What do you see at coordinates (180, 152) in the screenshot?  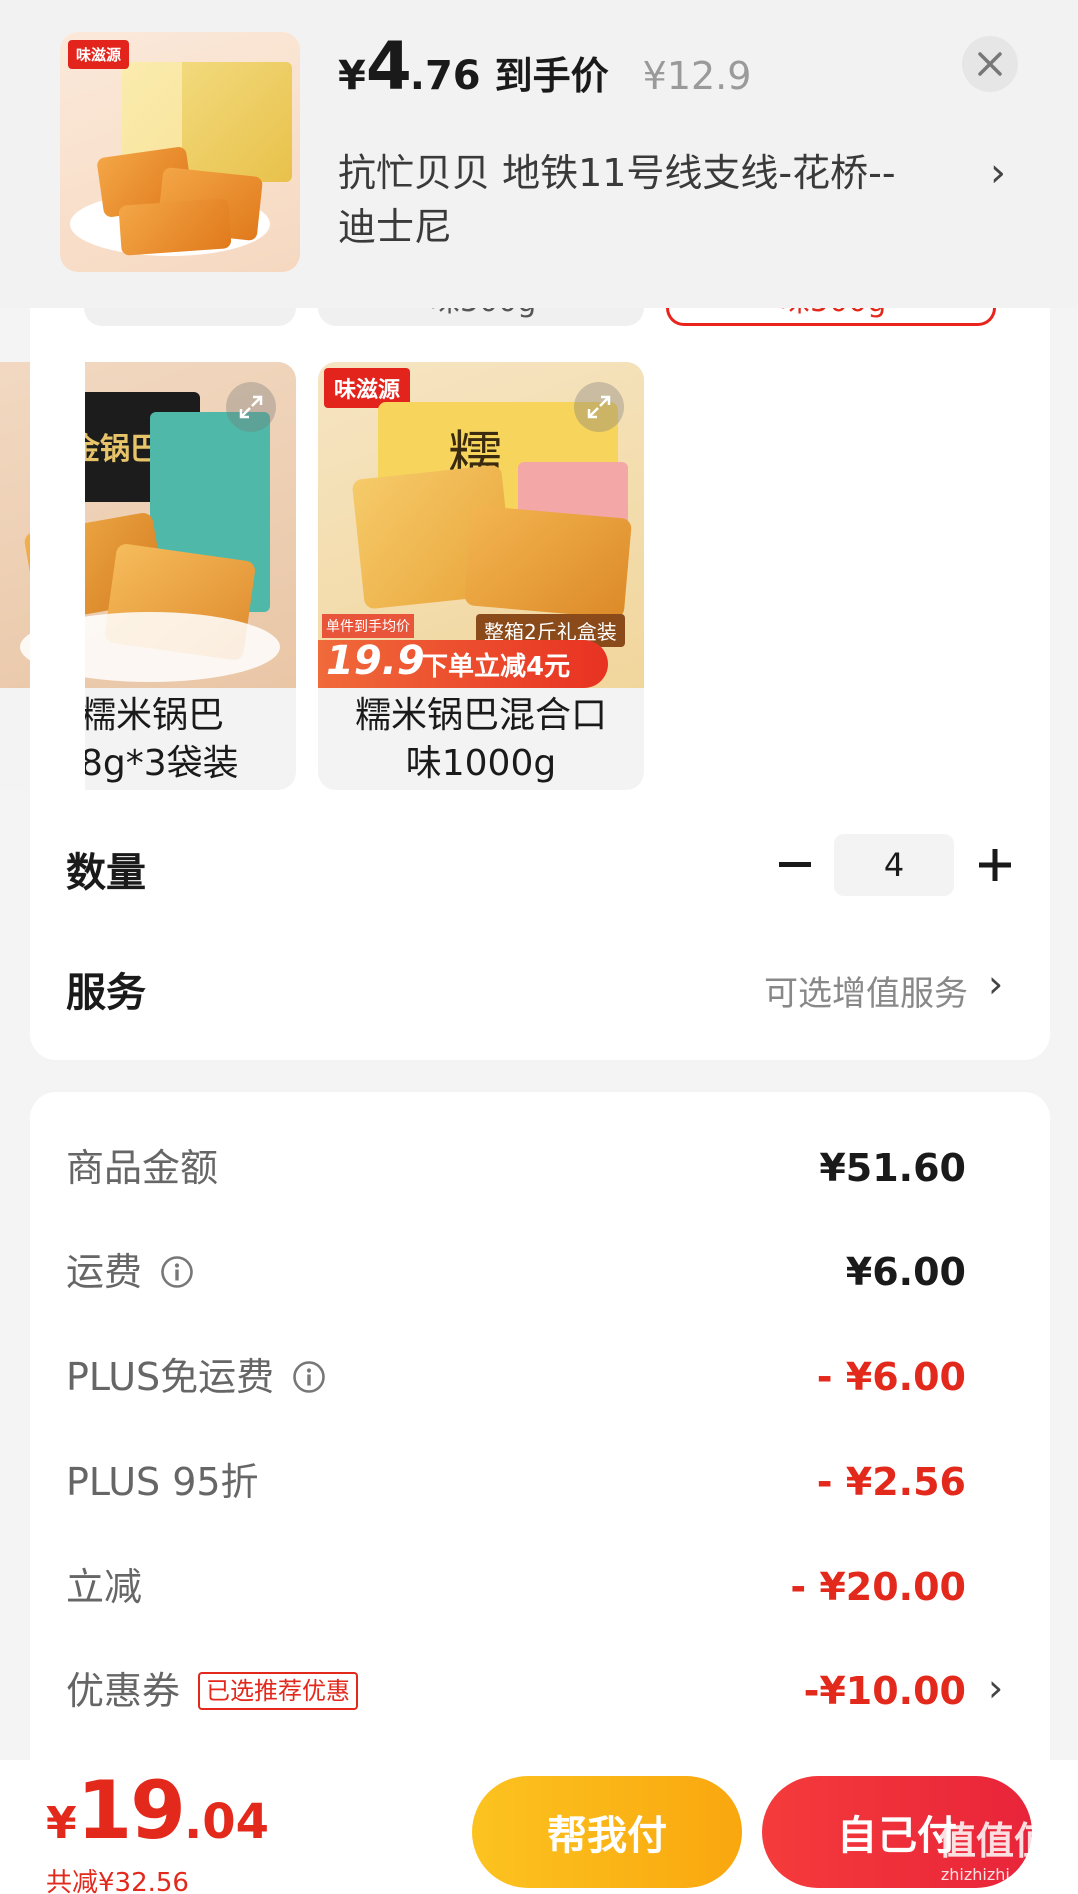 I see `product-thumbnail: 味滋源` at bounding box center [180, 152].